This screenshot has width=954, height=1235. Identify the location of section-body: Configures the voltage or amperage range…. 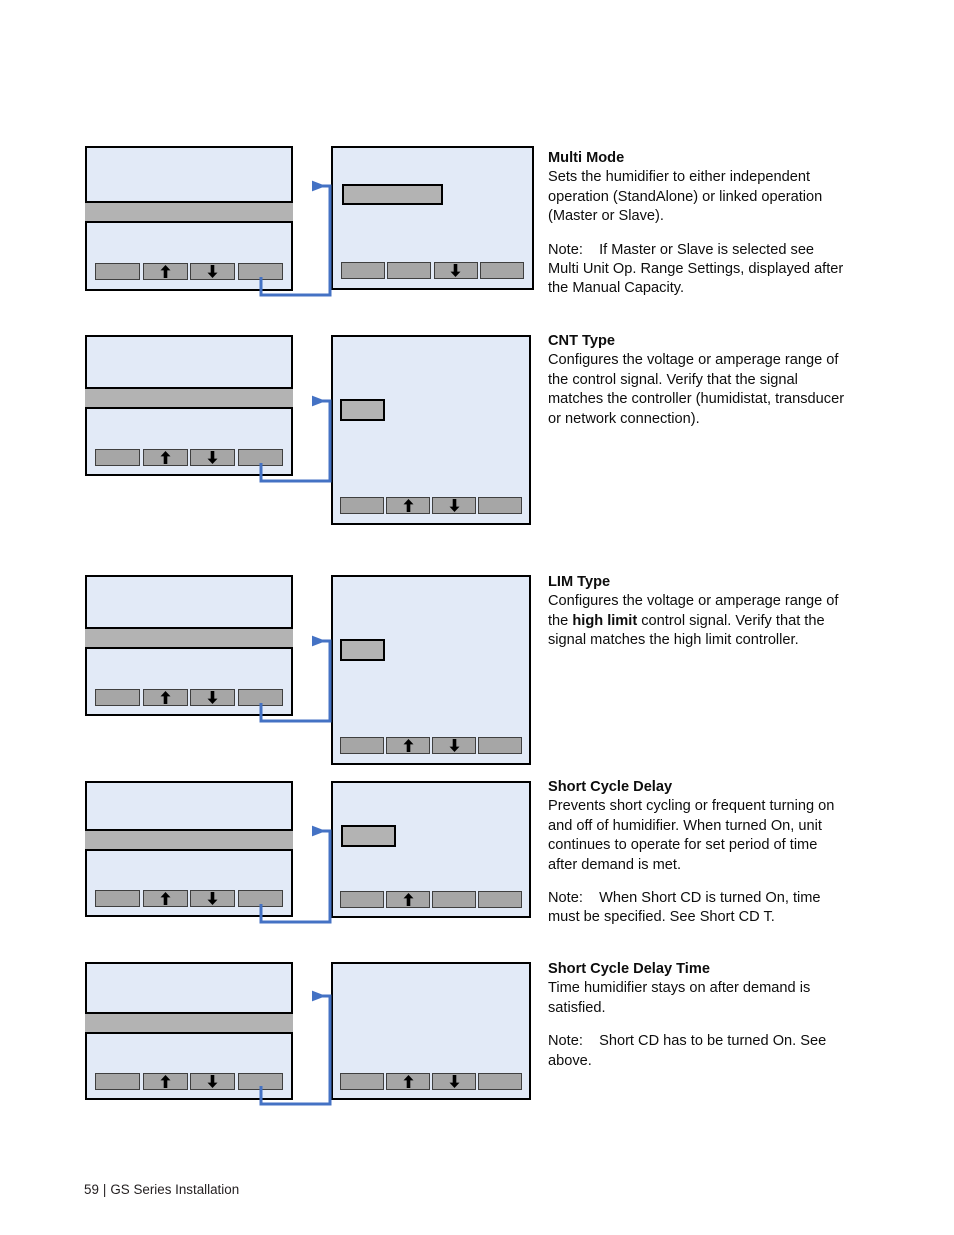
(696, 389).